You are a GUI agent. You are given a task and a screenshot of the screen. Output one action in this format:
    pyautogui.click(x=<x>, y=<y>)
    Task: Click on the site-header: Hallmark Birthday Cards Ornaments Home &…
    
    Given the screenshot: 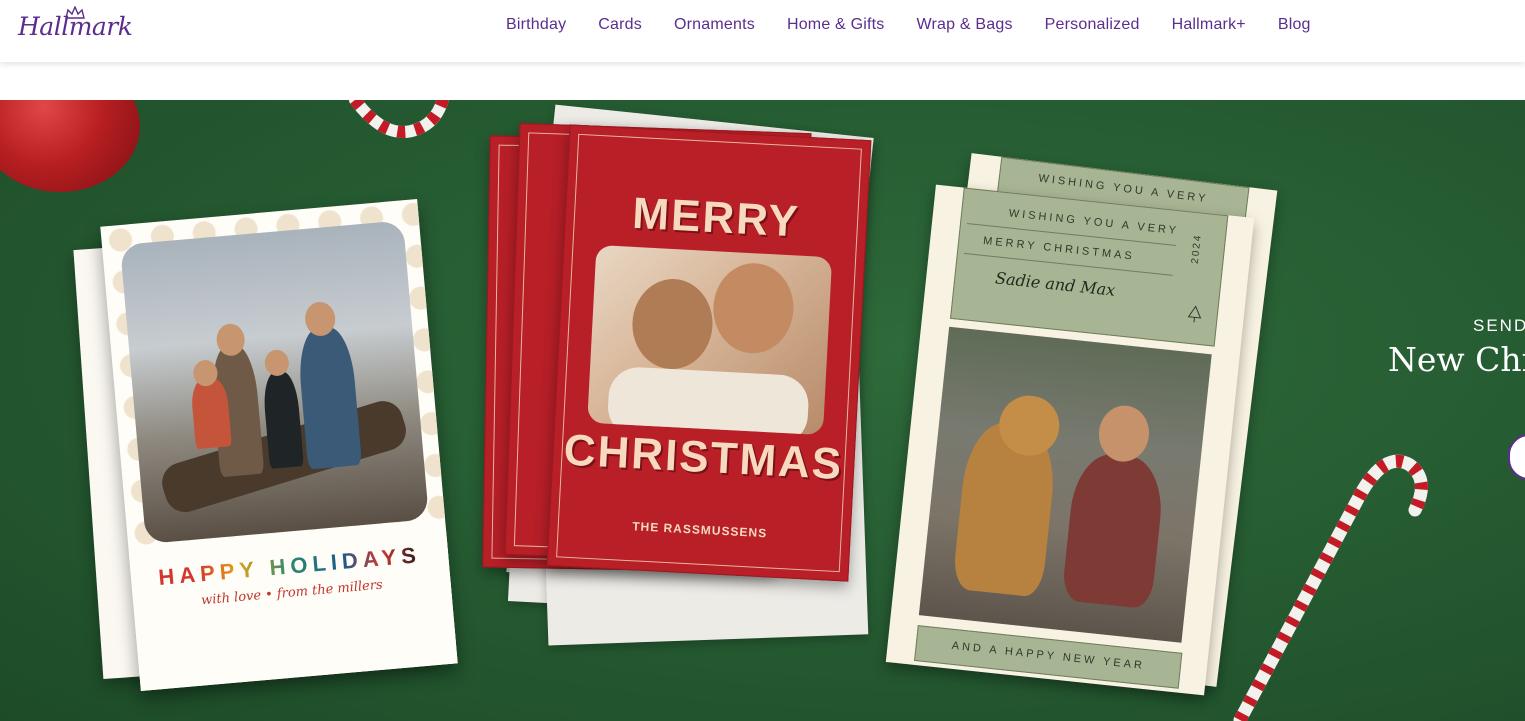 What is the action you would take?
    pyautogui.click(x=762, y=31)
    